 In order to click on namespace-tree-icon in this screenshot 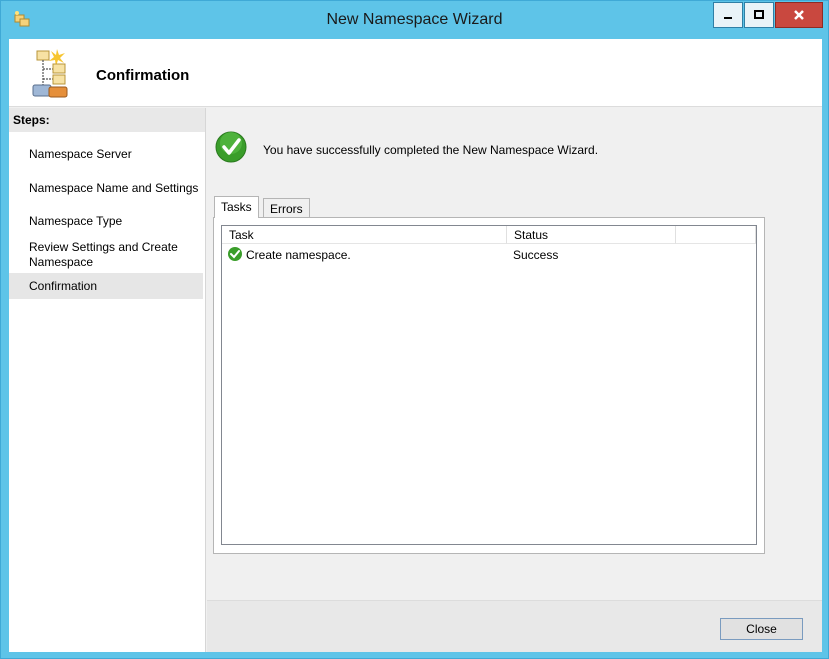, I will do `click(53, 74)`.